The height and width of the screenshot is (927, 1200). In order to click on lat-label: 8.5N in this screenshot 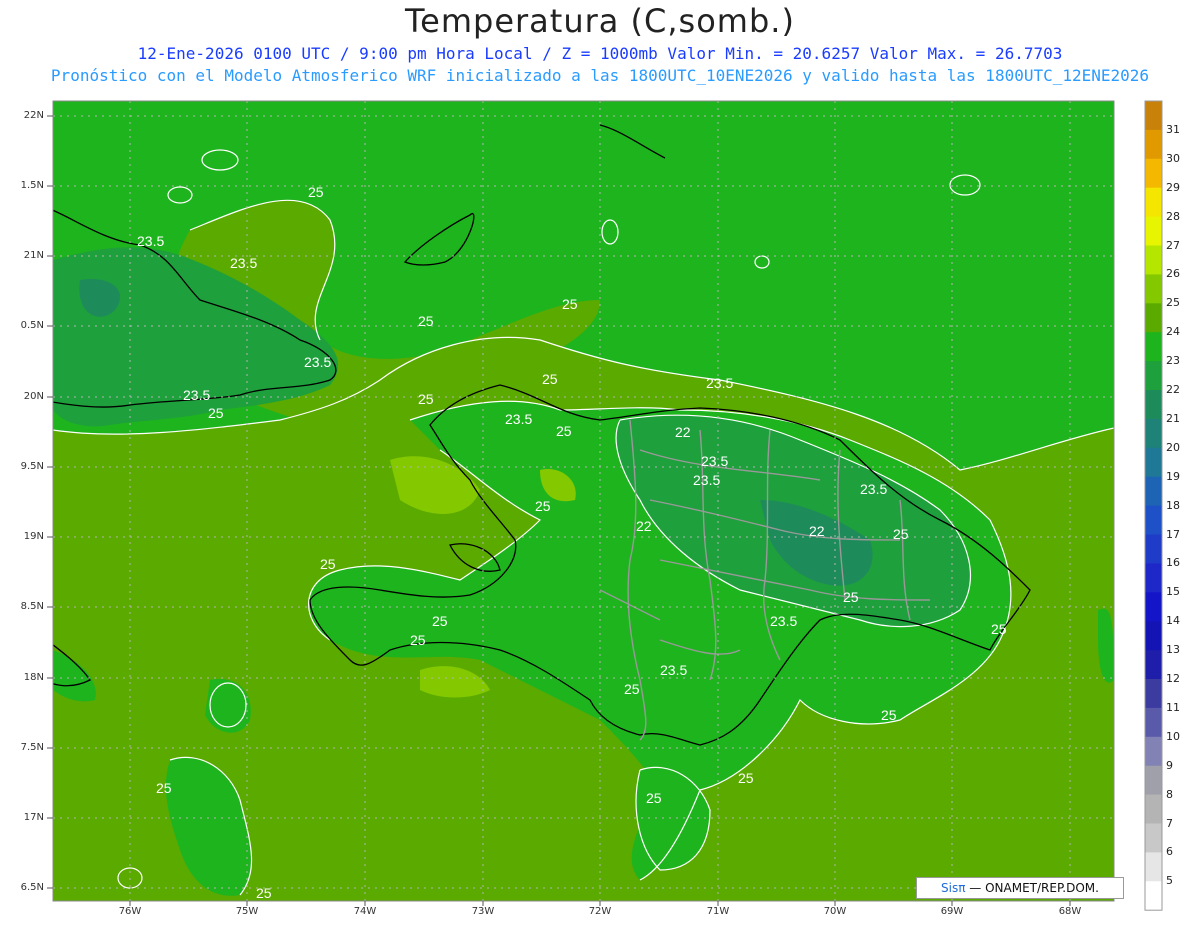, I will do `click(32, 606)`.